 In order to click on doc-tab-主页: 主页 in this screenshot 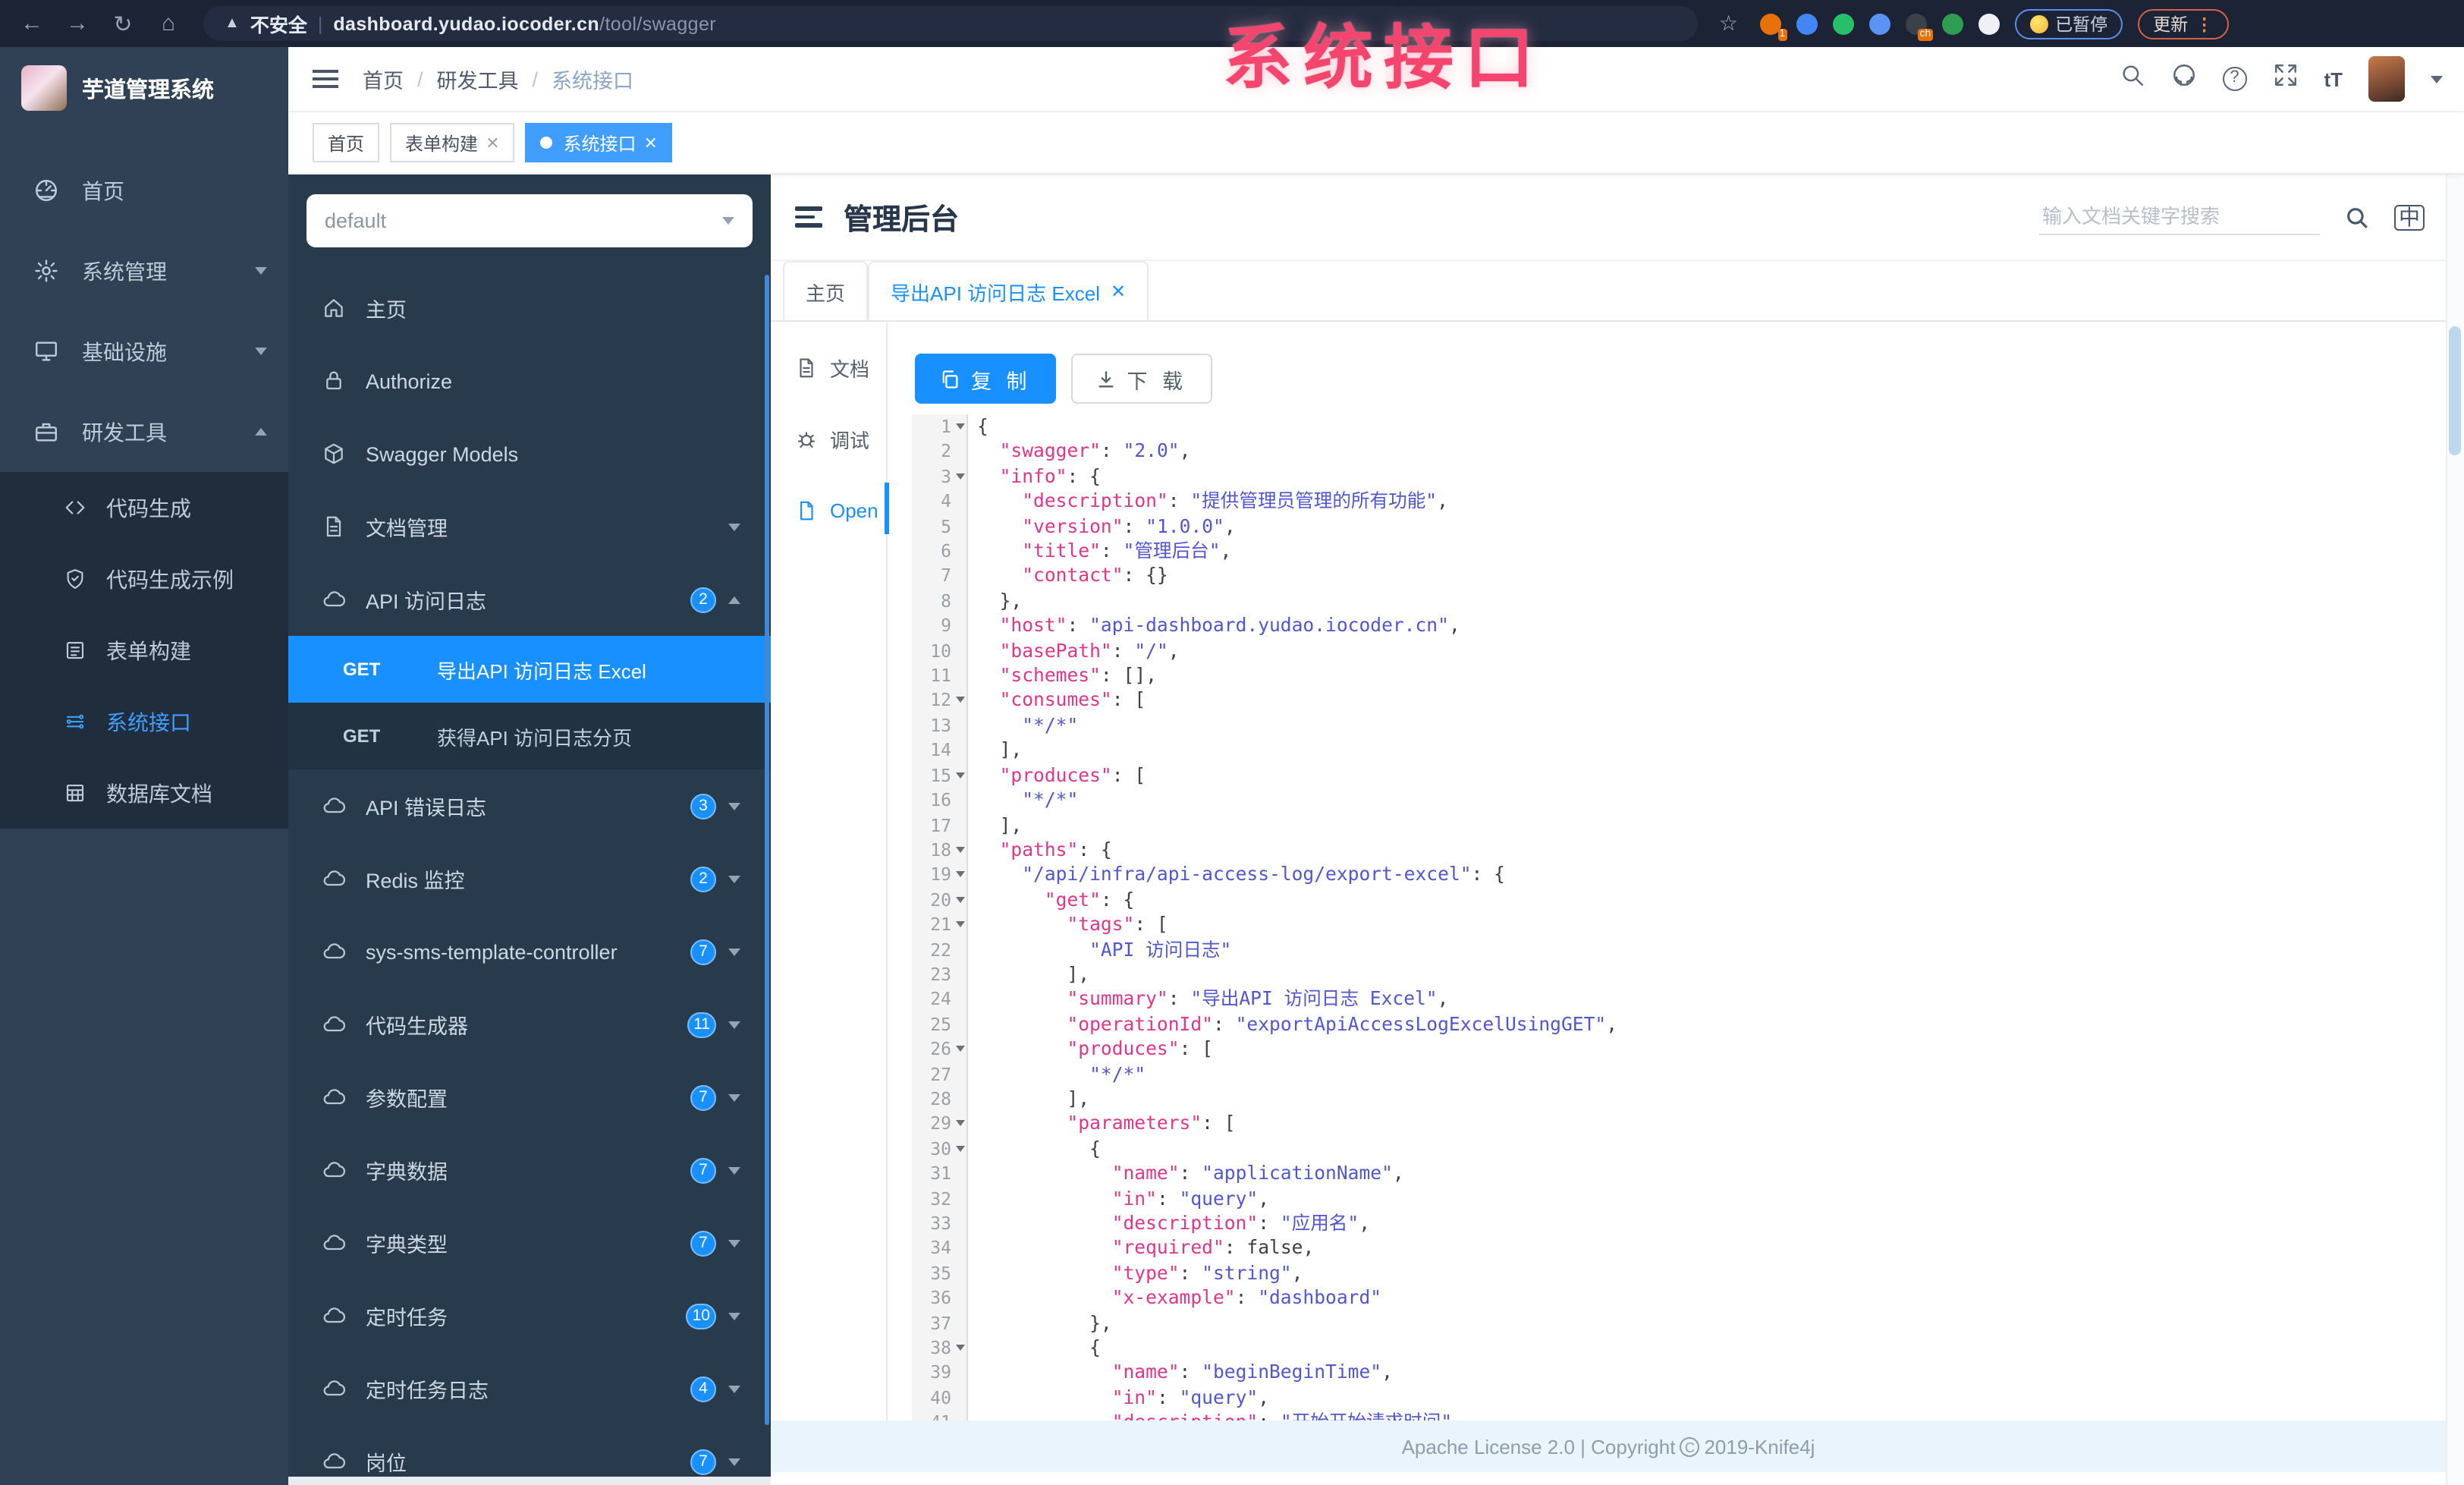, I will do `click(826, 290)`.